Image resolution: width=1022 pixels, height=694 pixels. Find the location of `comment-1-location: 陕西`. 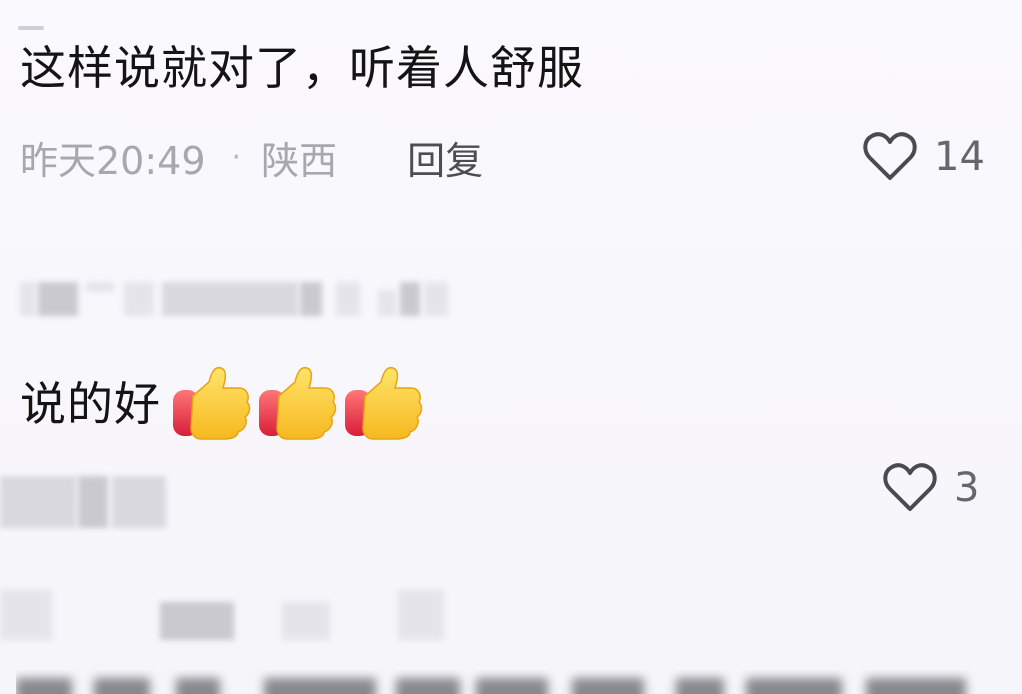

comment-1-location: 陕西 is located at coordinates (299, 160).